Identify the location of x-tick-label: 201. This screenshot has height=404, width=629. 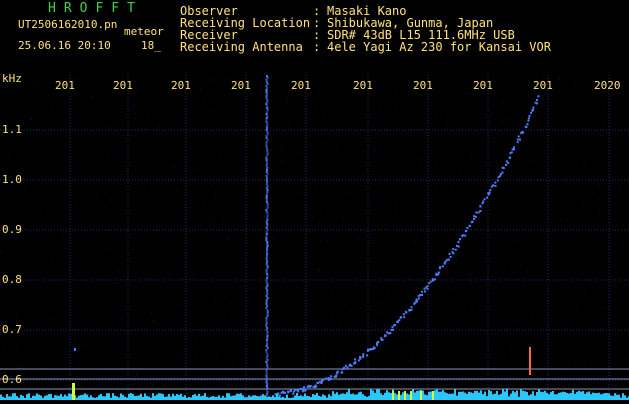
(423, 85).